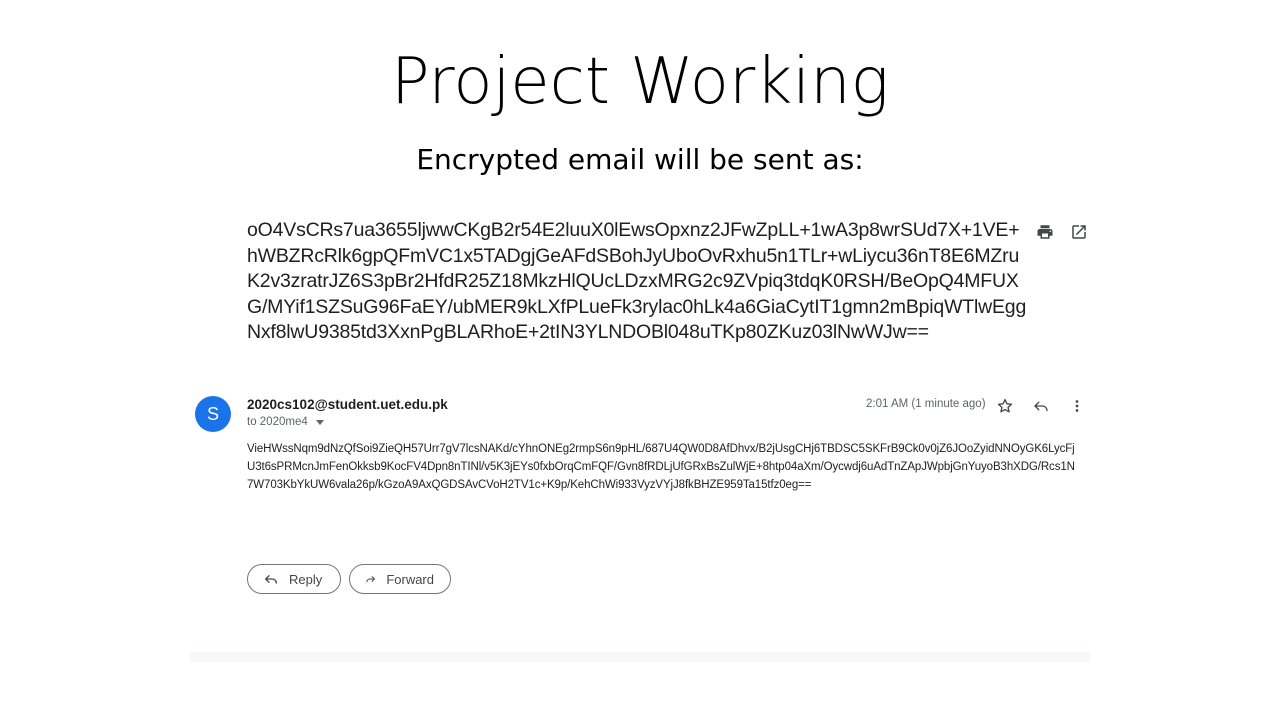 This screenshot has width=1280, height=720. What do you see at coordinates (1045, 232) in the screenshot?
I see `print-icon` at bounding box center [1045, 232].